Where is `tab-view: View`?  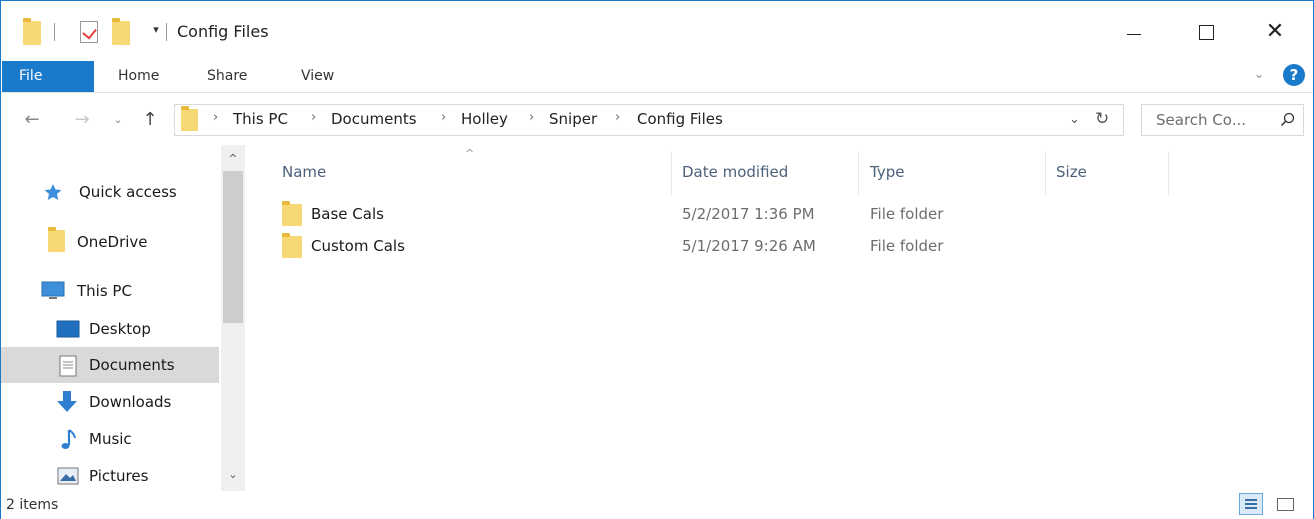 tab-view: View is located at coordinates (317, 76).